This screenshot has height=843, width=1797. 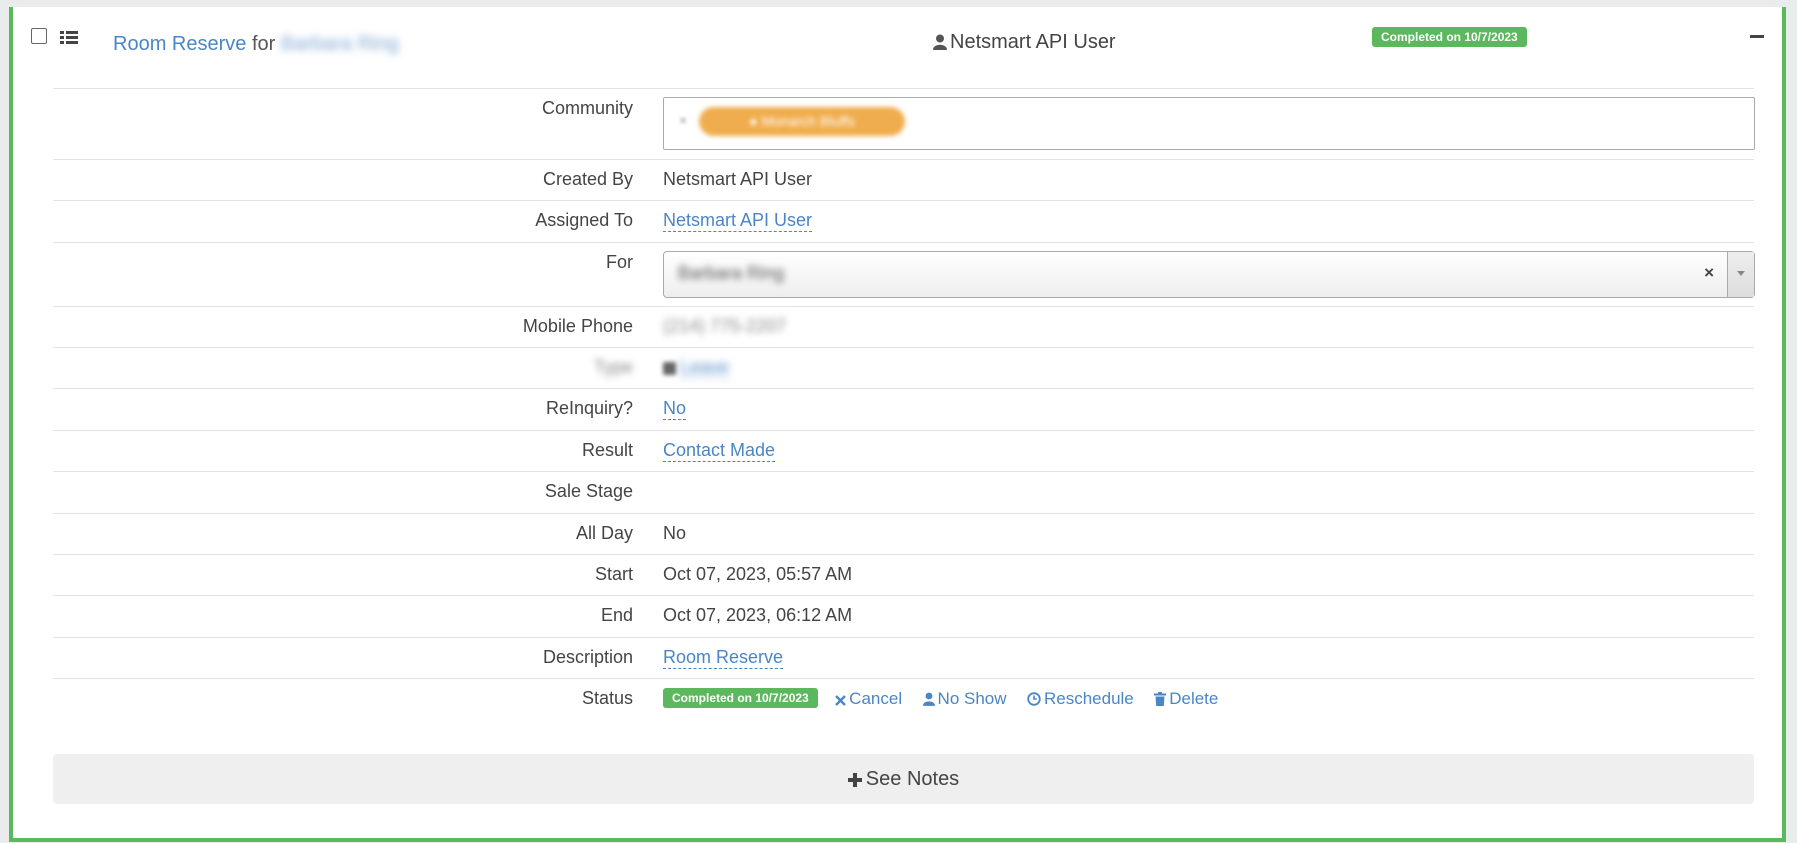 I want to click on row-community: Community × ● Monarch Bluffs, so click(x=904, y=123).